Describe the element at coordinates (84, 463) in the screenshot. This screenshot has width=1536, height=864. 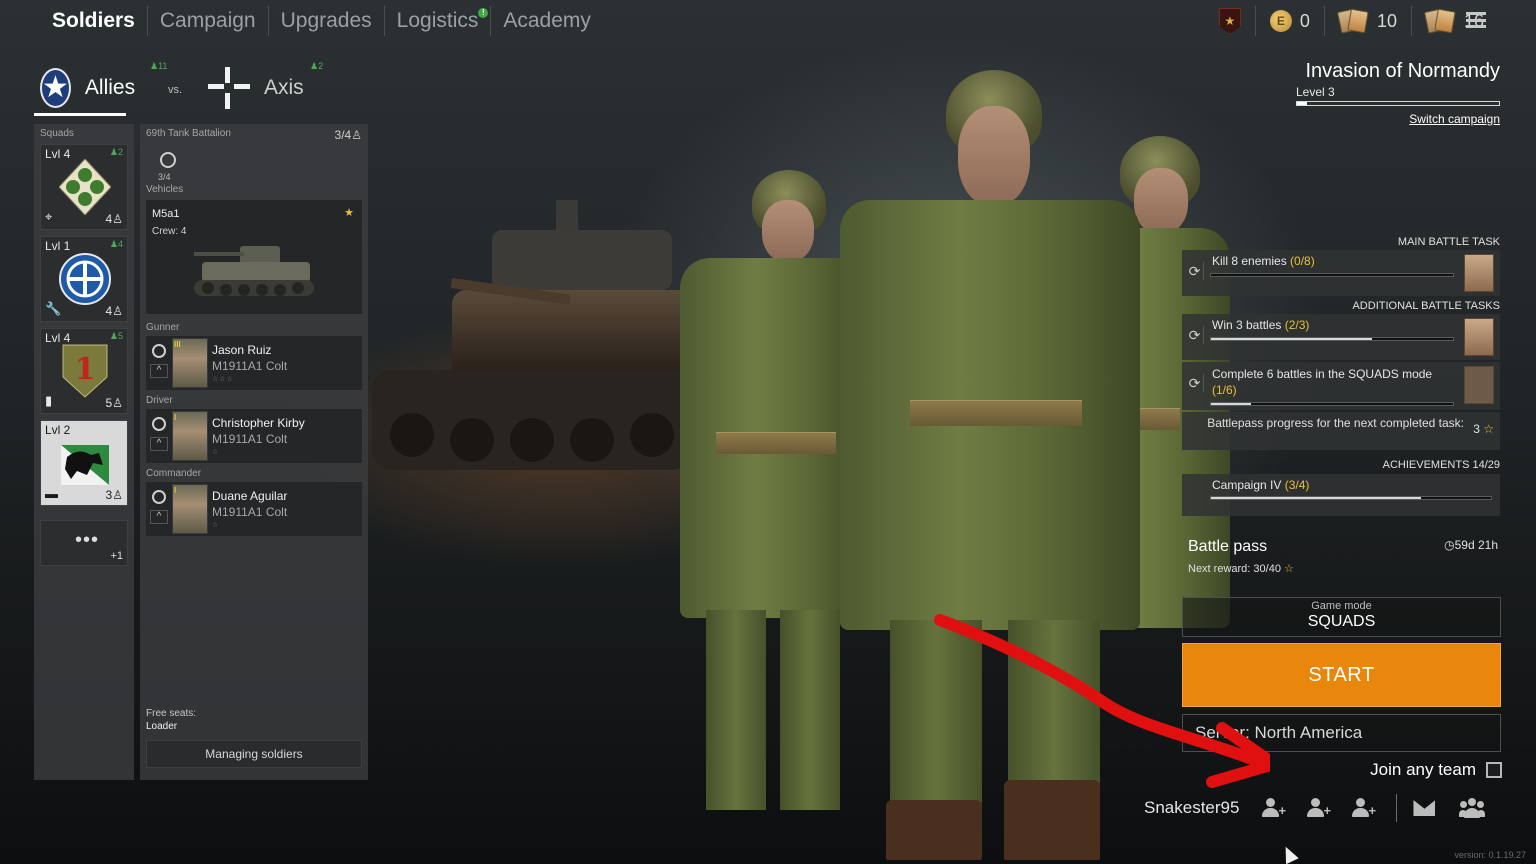
I see `squad-card-selected: Lvl 2 ▬ 3♙` at that location.